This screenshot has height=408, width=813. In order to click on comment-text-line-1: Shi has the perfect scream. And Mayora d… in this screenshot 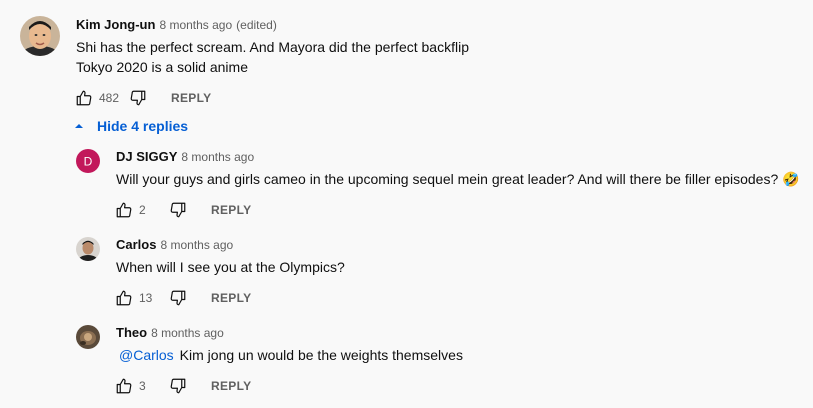, I will do `click(272, 47)`.